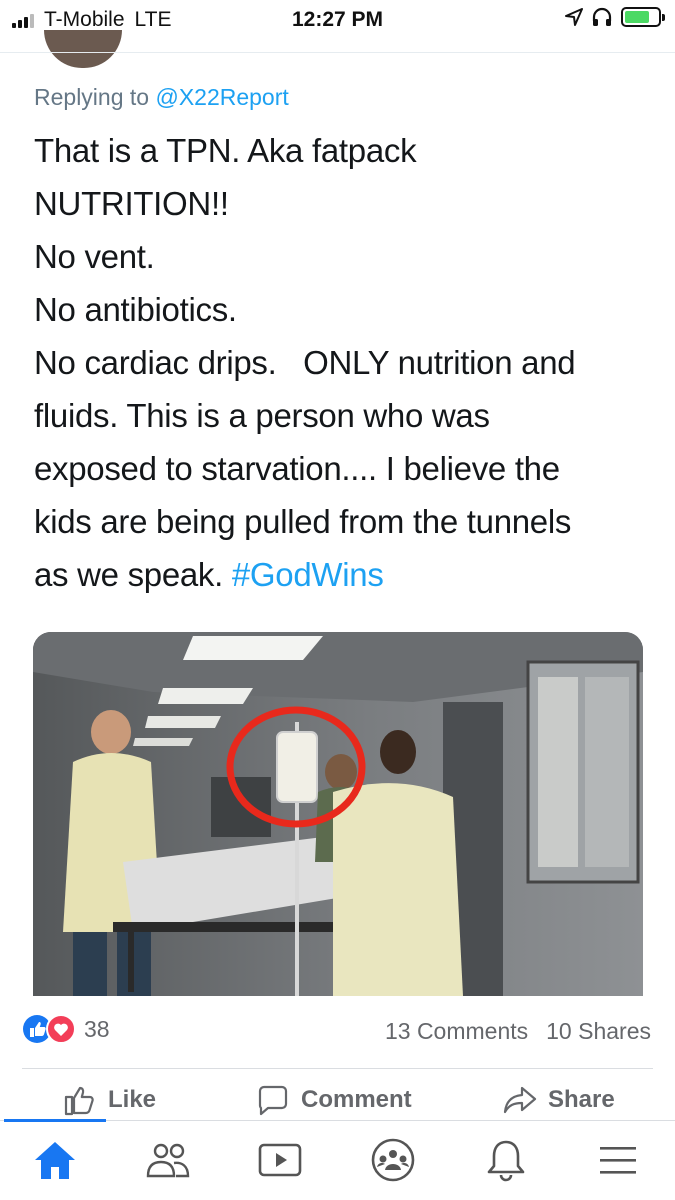 The width and height of the screenshot is (675, 1200). I want to click on post-engagement: 13 Comments 10 Shares, so click(518, 1031).